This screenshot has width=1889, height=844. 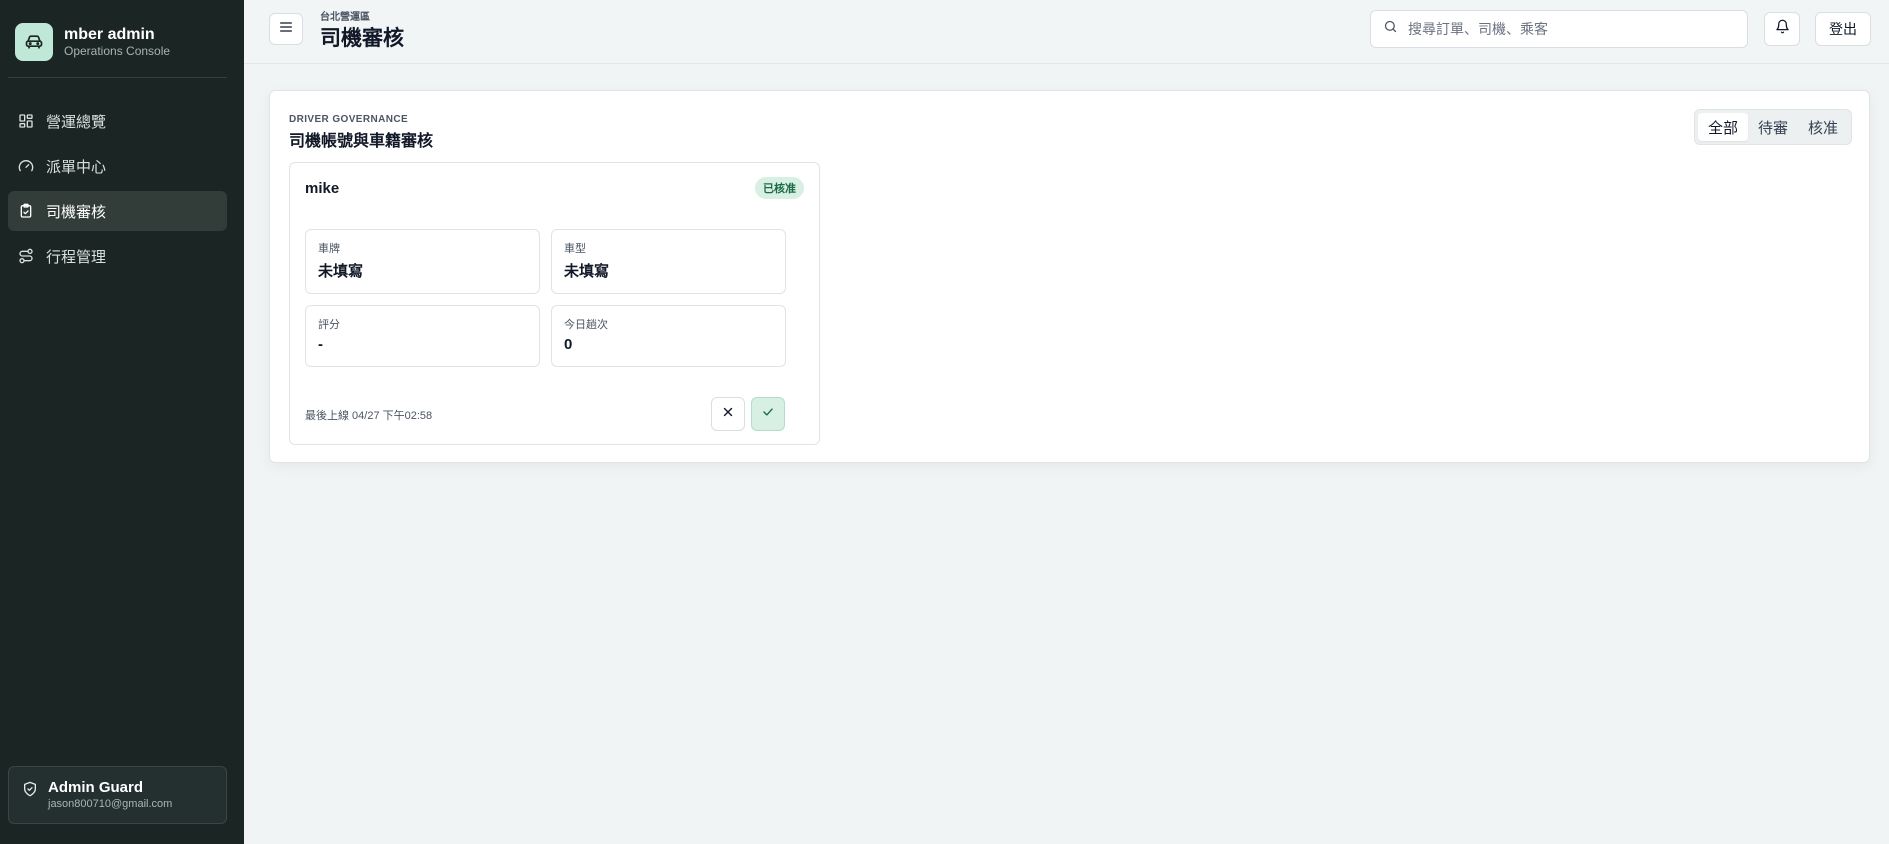 What do you see at coordinates (117, 211) in the screenshot?
I see `sidebar-item-driver-review: 司機審核` at bounding box center [117, 211].